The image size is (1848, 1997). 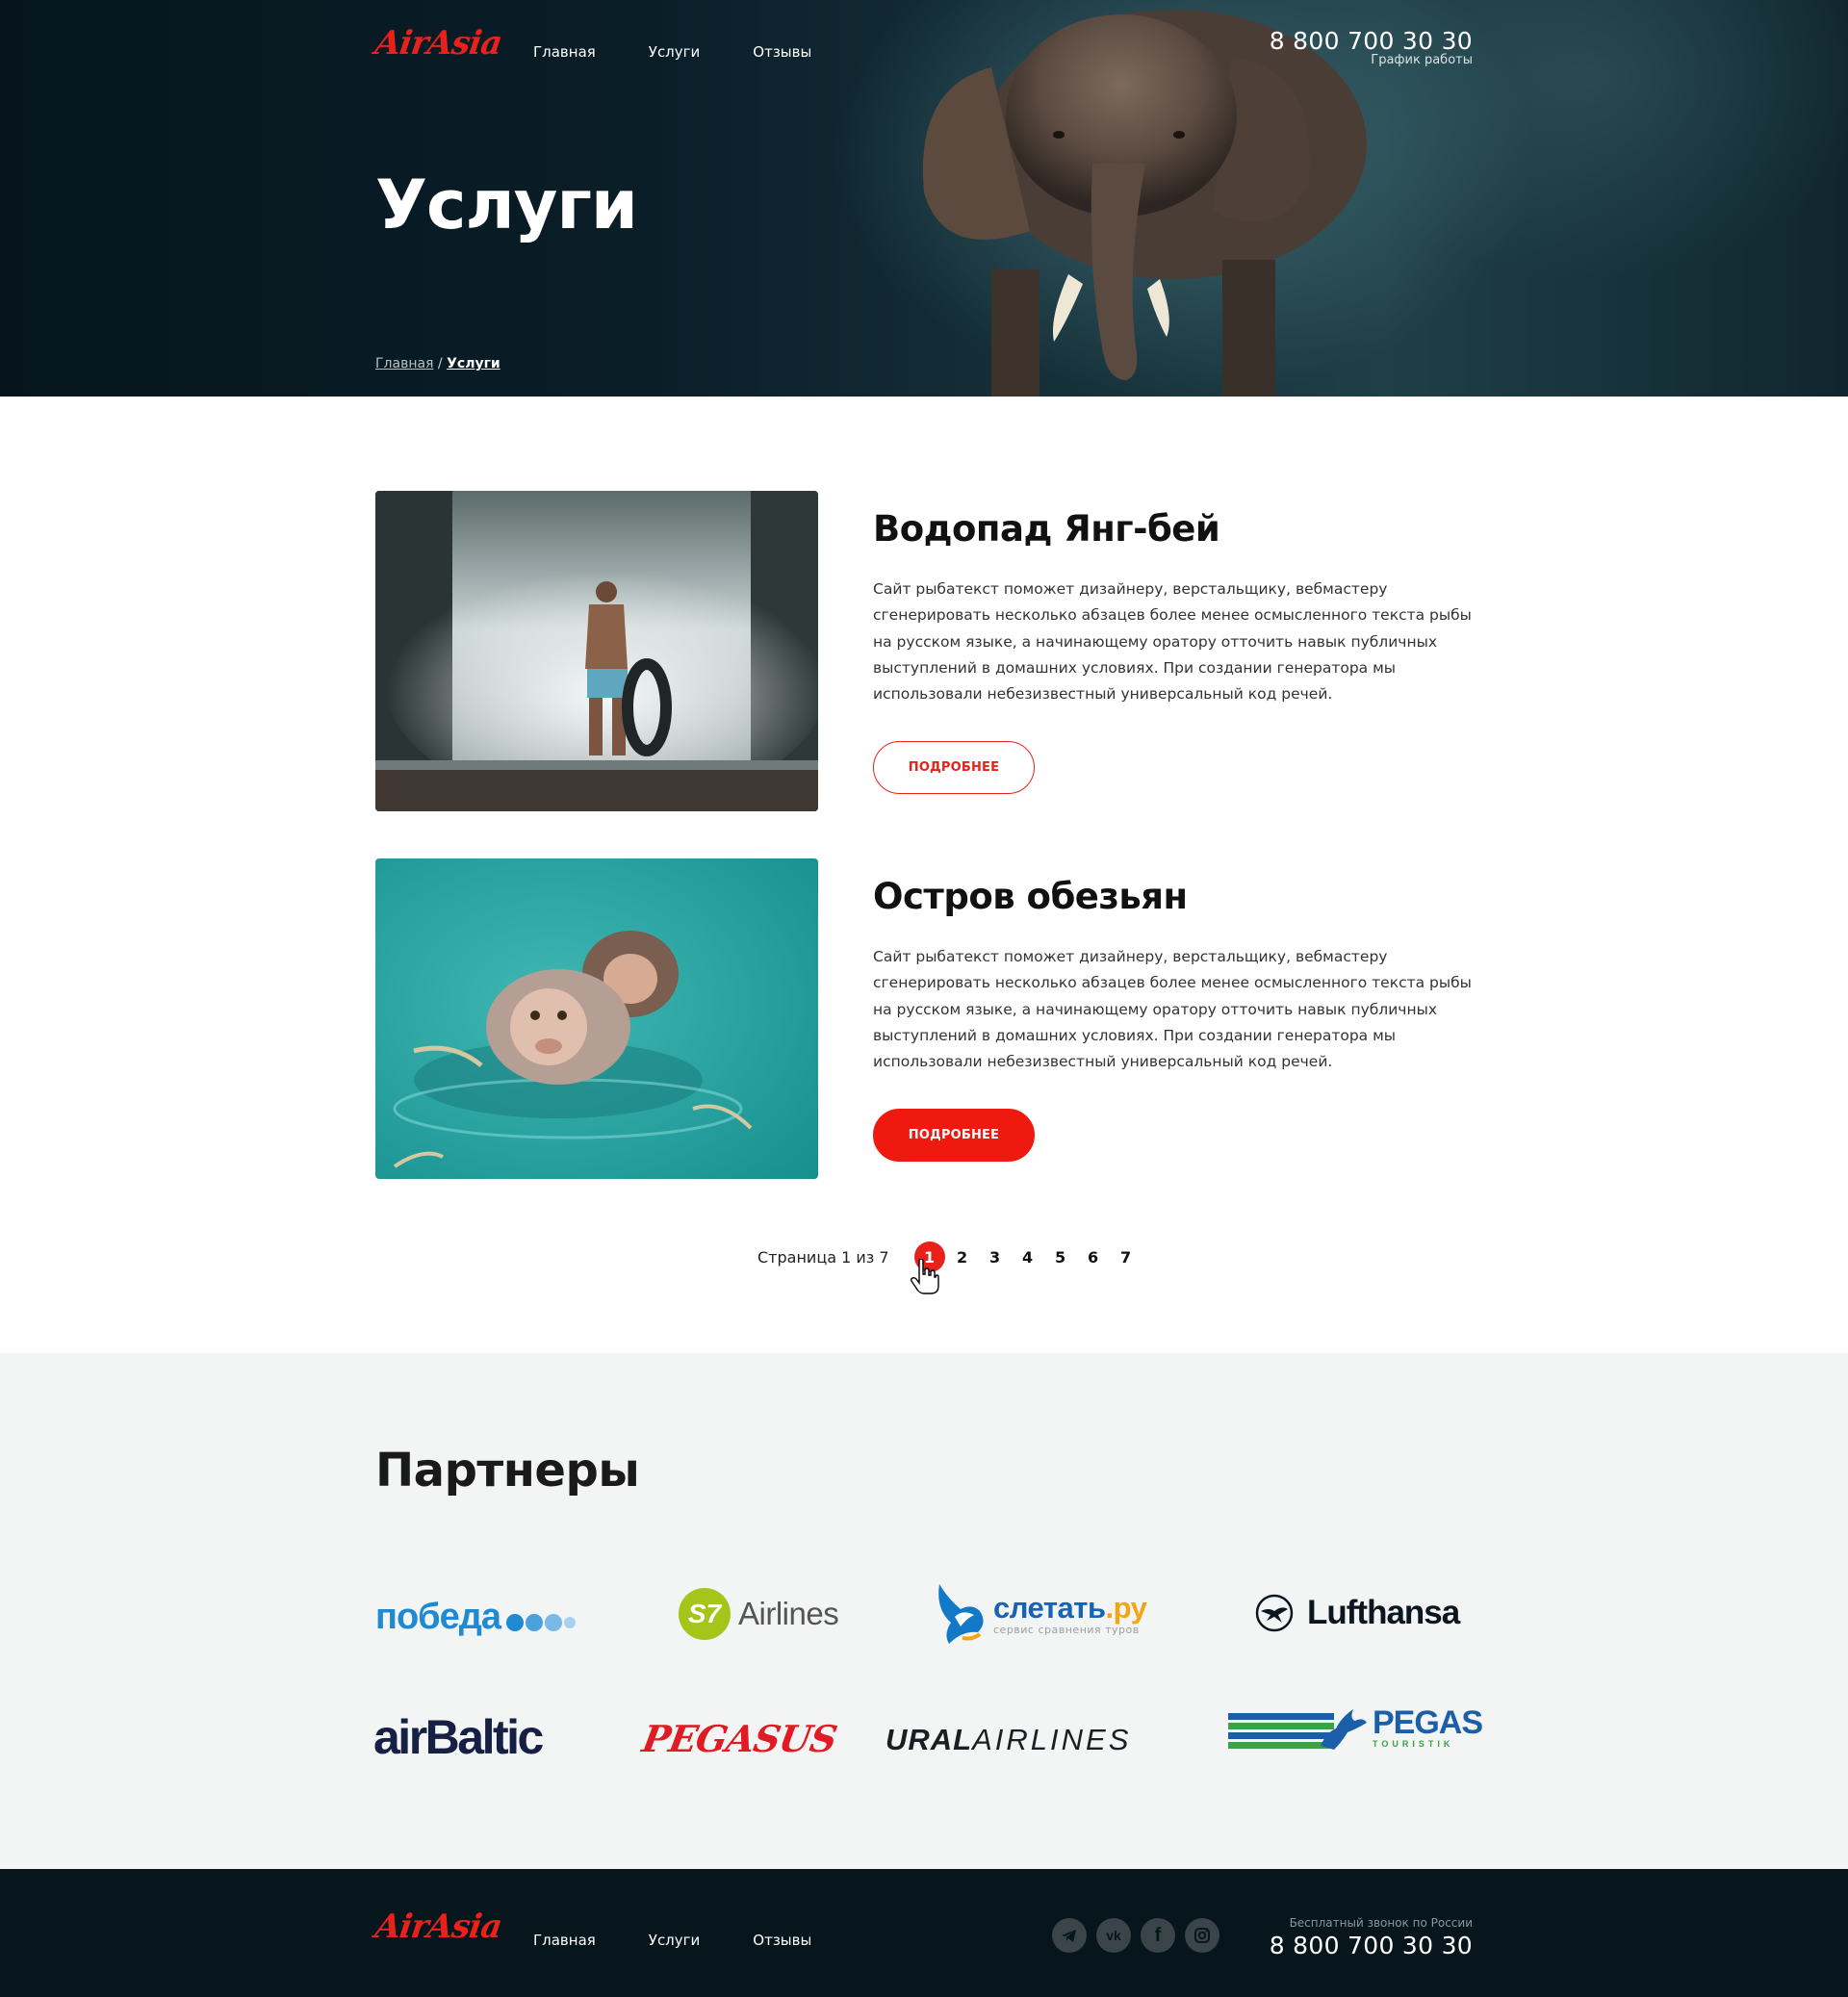 I want to click on header-nav: Главная Услуги Отзывы, so click(x=672, y=52).